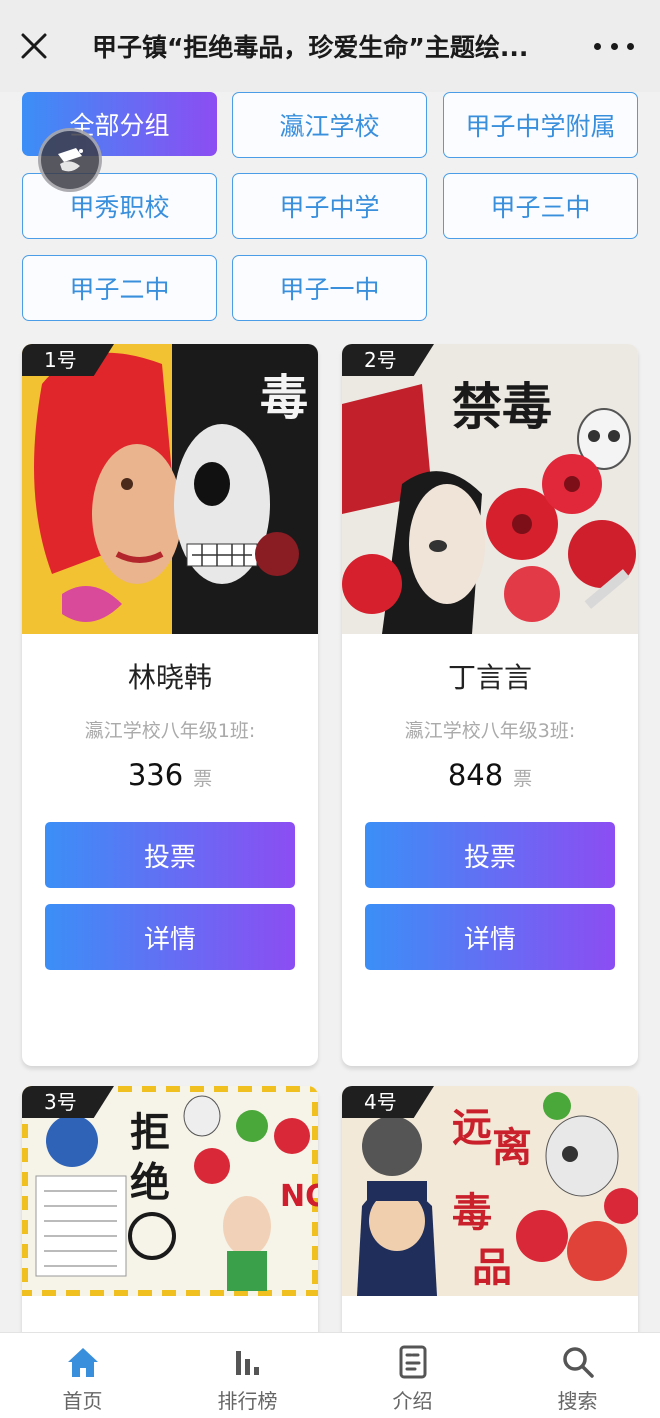  I want to click on tab-home: 首页, so click(82, 1375).